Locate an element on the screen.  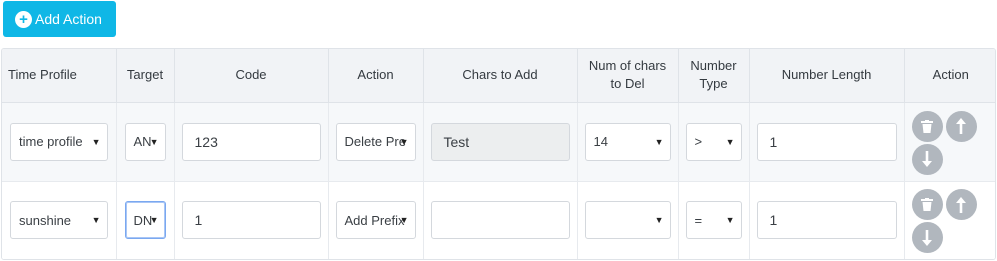
code-input: 123 is located at coordinates (251, 141).